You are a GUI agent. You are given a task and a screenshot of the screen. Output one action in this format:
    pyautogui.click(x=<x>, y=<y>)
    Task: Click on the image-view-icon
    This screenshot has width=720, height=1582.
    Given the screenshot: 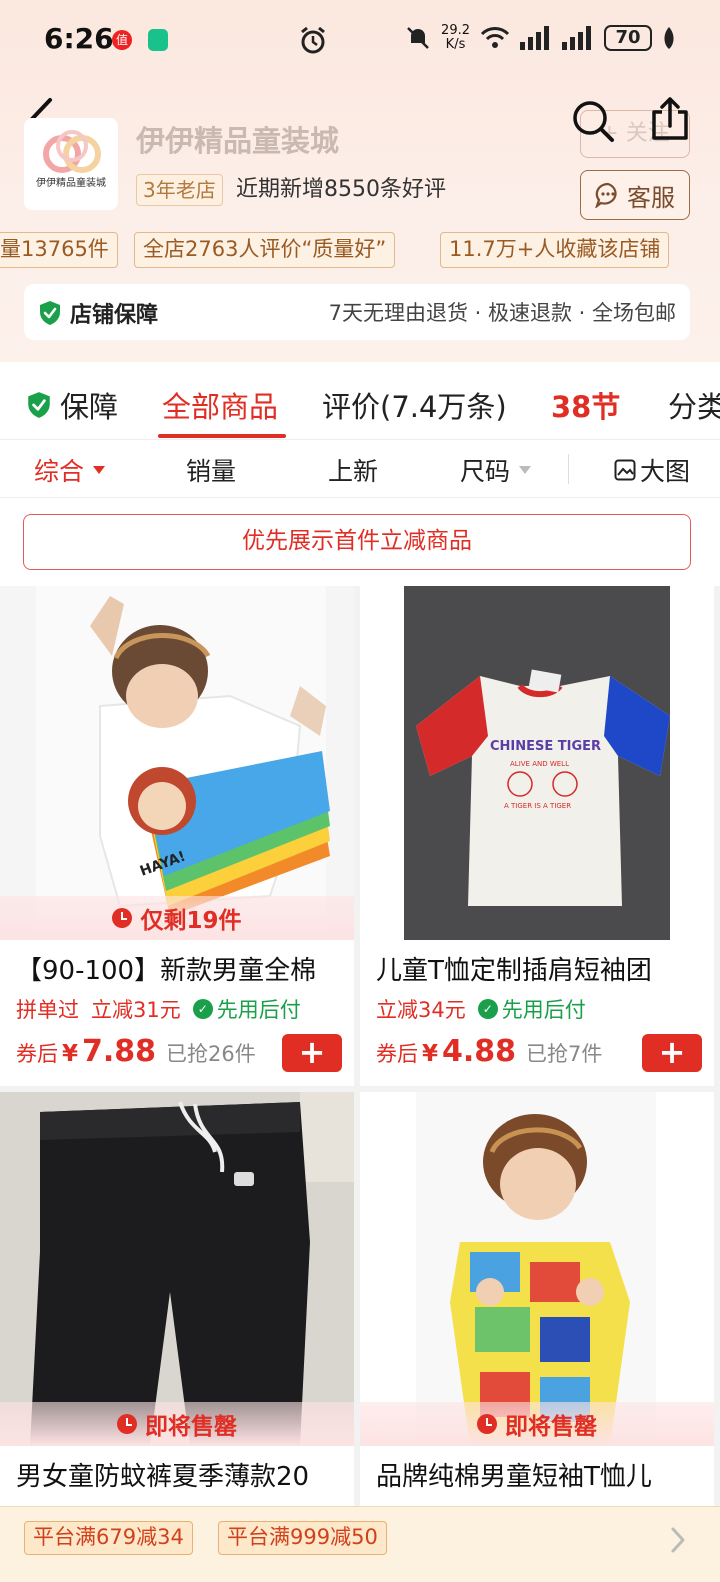 What is the action you would take?
    pyautogui.click(x=625, y=470)
    